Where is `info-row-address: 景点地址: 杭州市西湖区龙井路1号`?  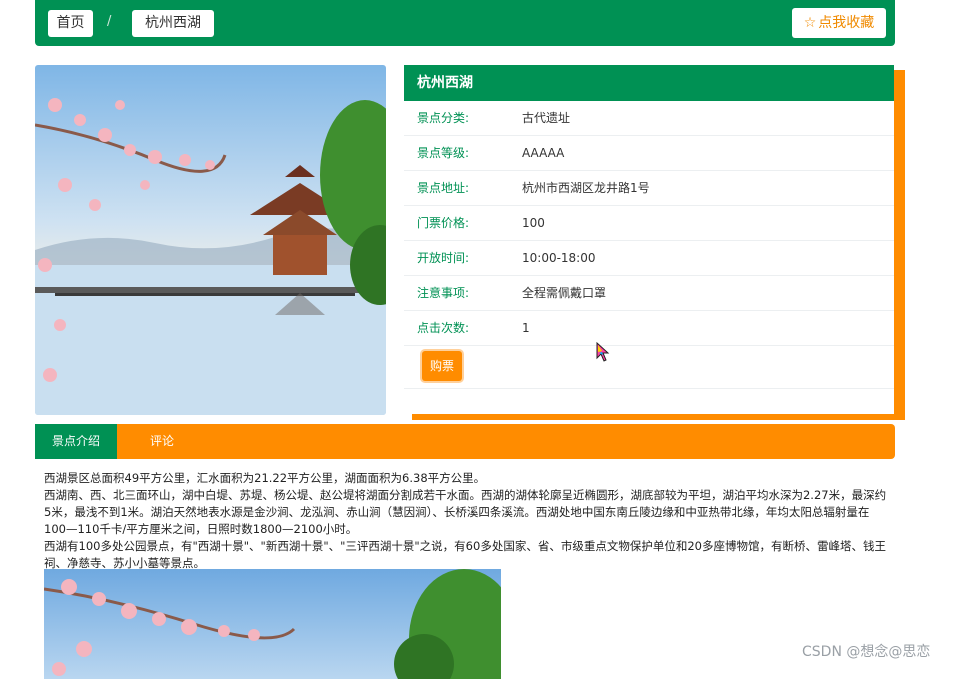
info-row-address: 景点地址: 杭州市西湖区龙井路1号 is located at coordinates (649, 188).